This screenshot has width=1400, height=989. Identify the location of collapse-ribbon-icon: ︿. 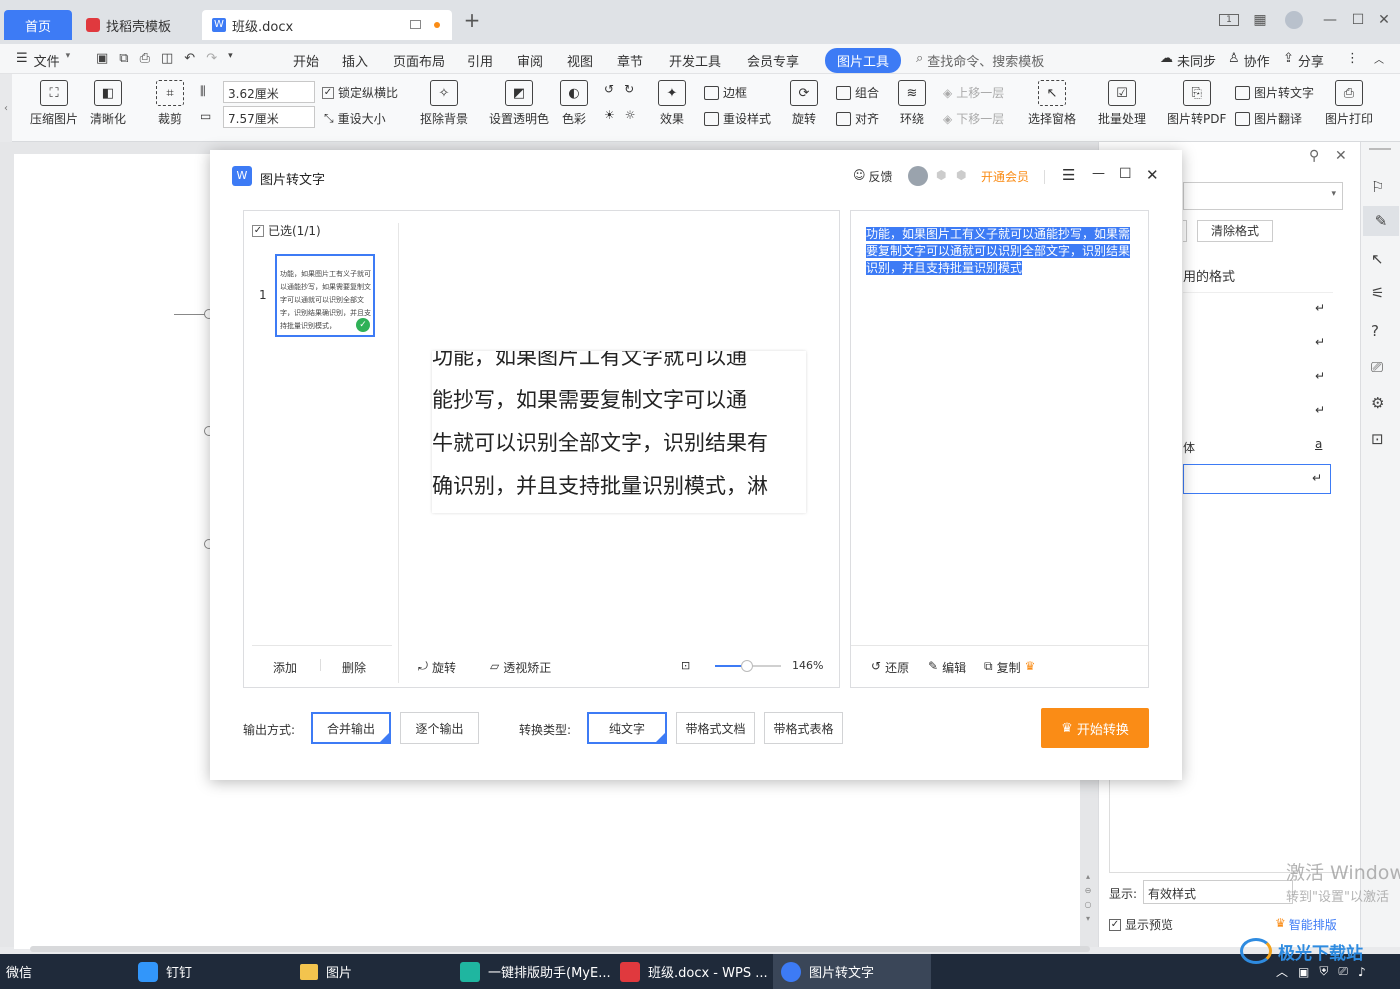
(1379, 58).